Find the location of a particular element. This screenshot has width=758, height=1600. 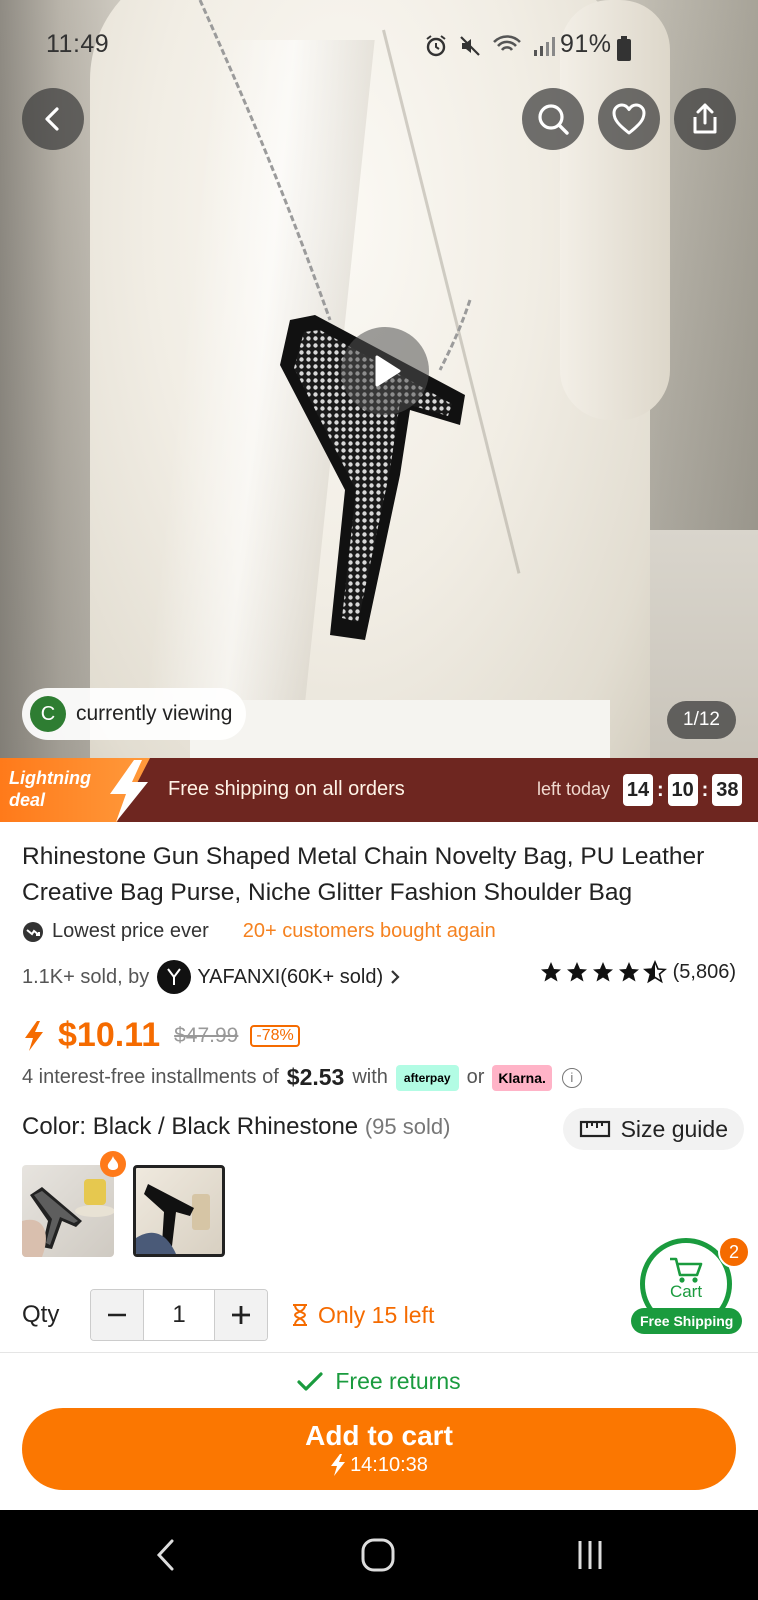

klarna-logo: Klarna. is located at coordinates (522, 1077).